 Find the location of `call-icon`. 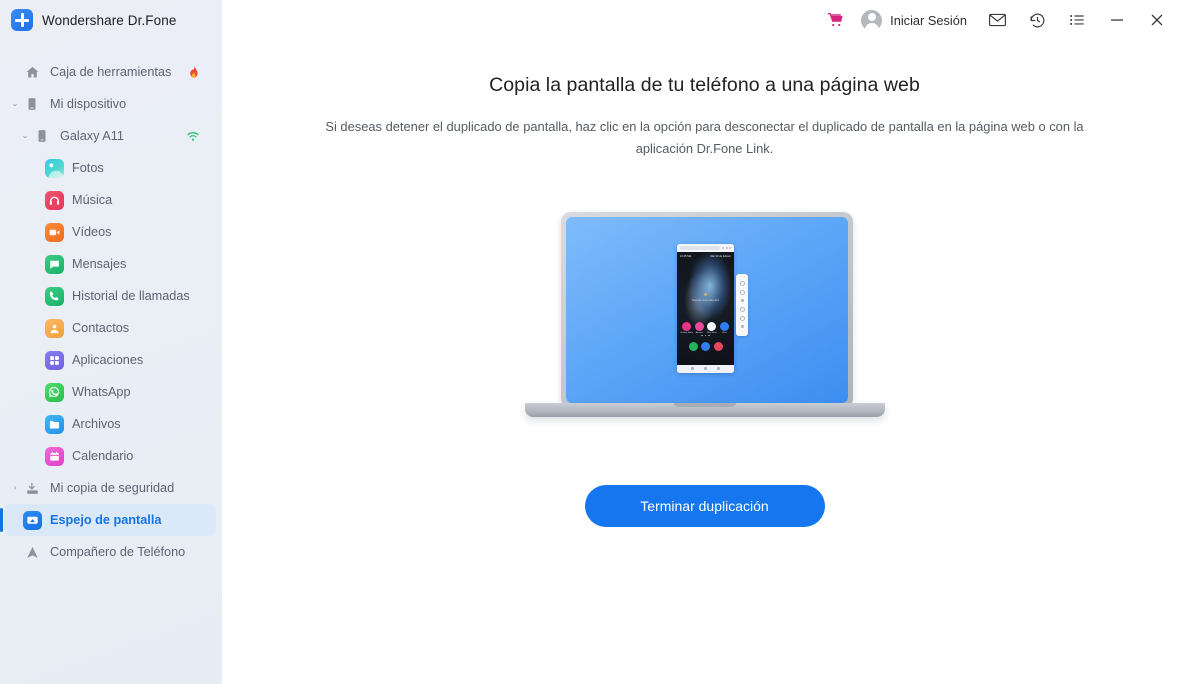

call-icon is located at coordinates (54, 296).